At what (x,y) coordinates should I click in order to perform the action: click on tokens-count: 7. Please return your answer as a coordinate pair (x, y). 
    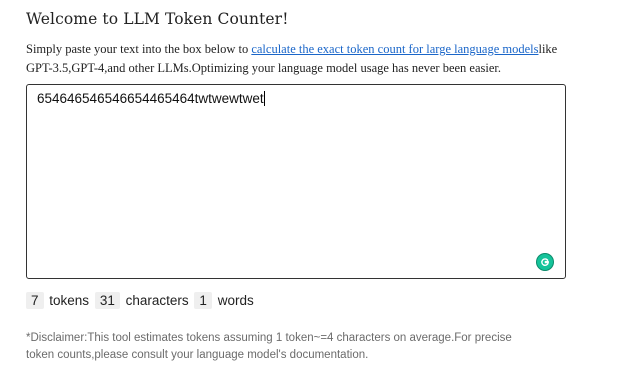
    Looking at the image, I should click on (35, 300).